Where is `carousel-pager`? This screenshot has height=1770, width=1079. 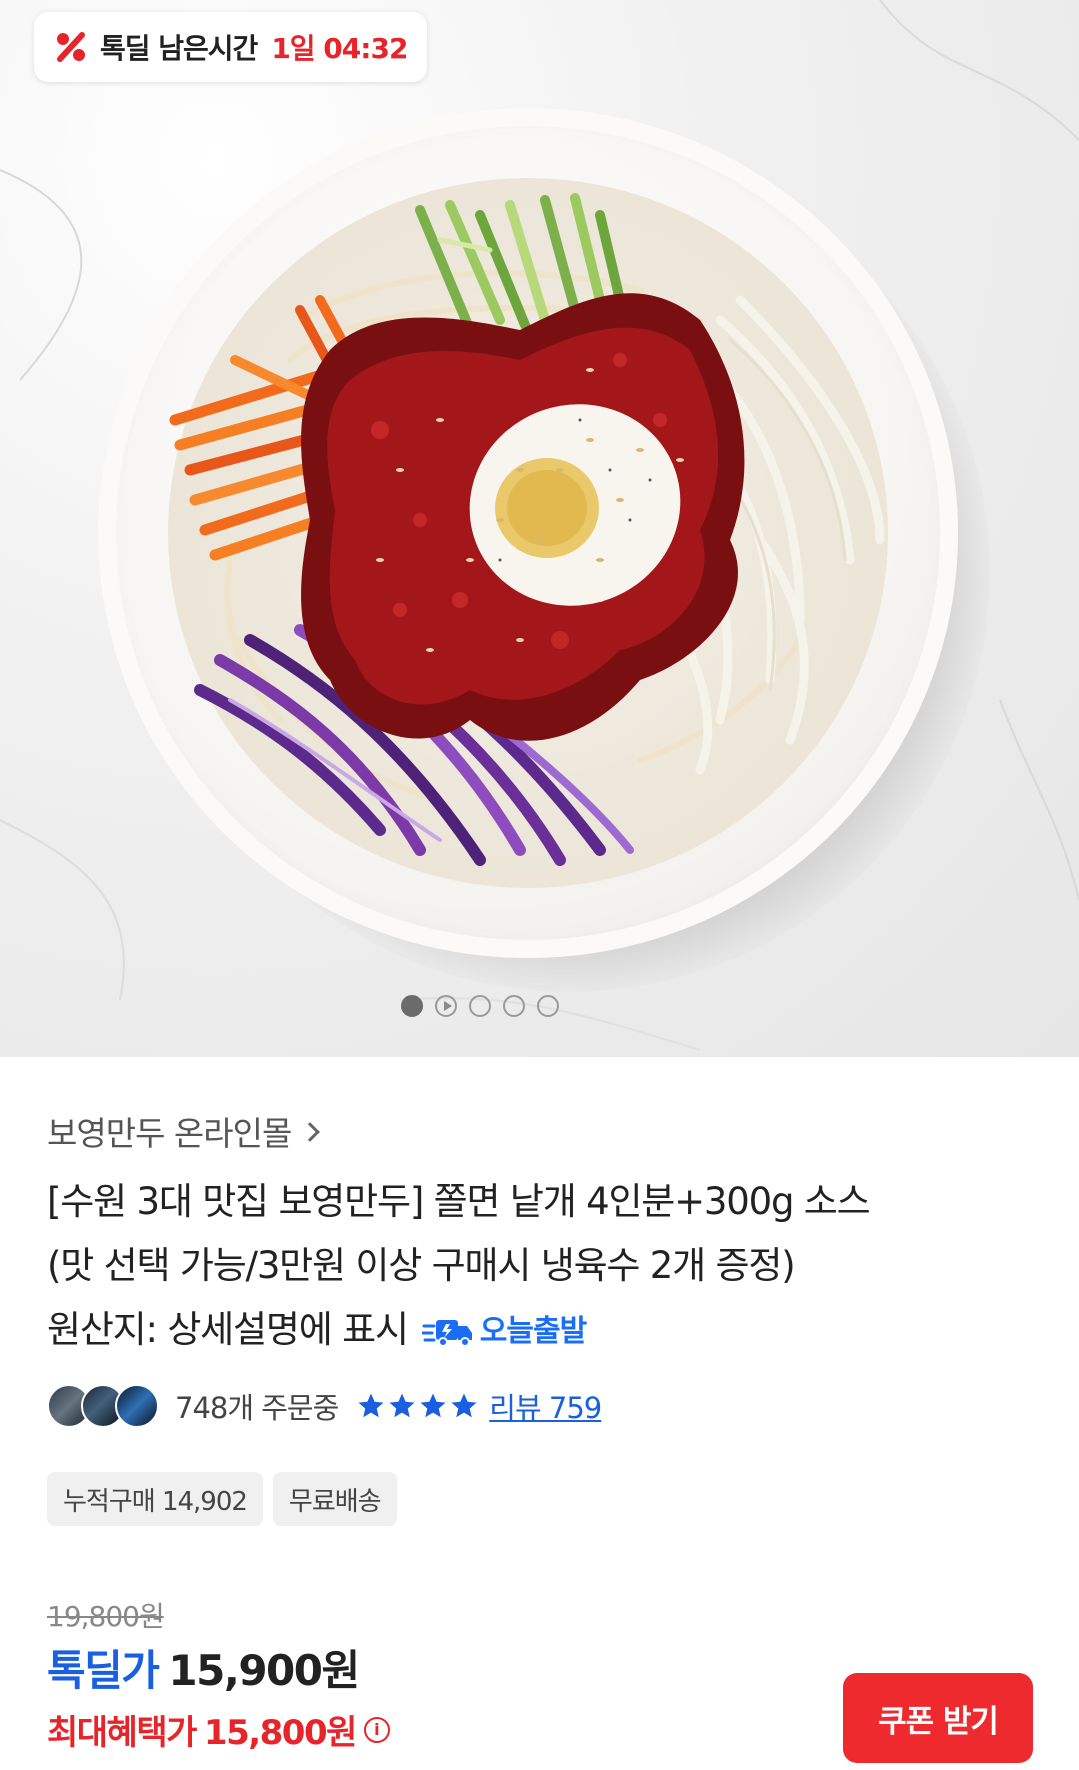 carousel-pager is located at coordinates (509, 1006).